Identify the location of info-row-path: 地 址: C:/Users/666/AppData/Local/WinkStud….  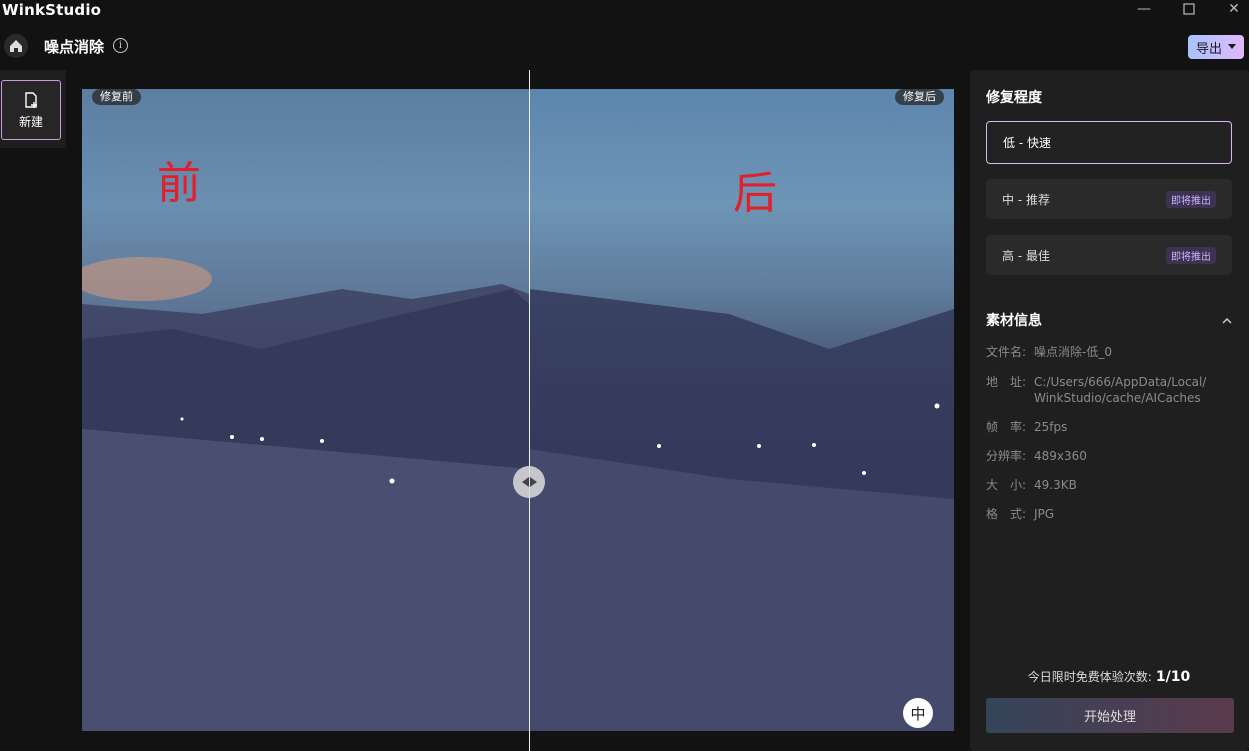
(1100, 390).